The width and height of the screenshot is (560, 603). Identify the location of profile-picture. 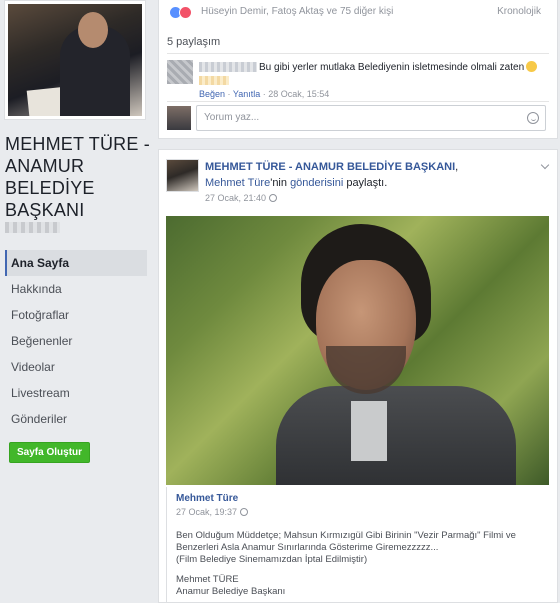
(75, 60).